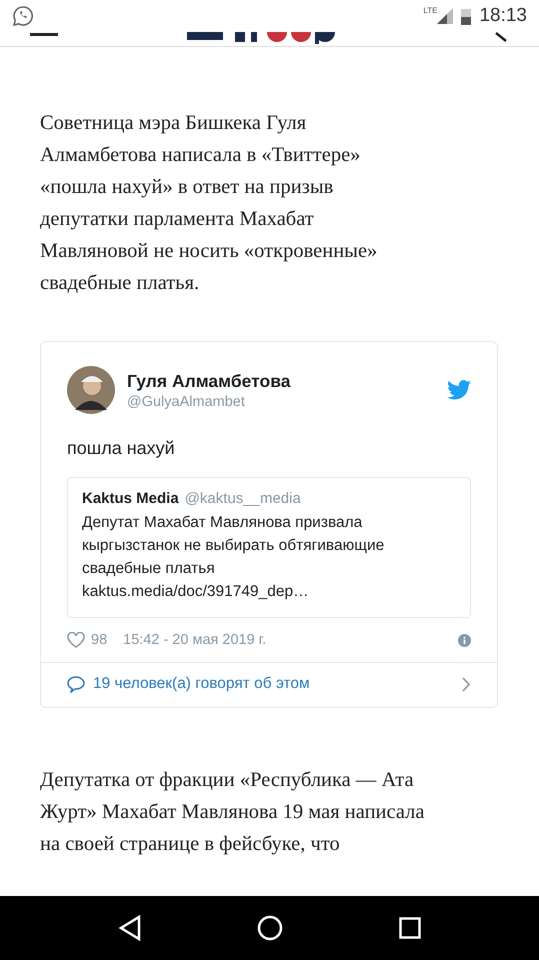 The width and height of the screenshot is (539, 960). Describe the element at coordinates (23, 16) in the screenshot. I see `whatsapp-icon` at that location.